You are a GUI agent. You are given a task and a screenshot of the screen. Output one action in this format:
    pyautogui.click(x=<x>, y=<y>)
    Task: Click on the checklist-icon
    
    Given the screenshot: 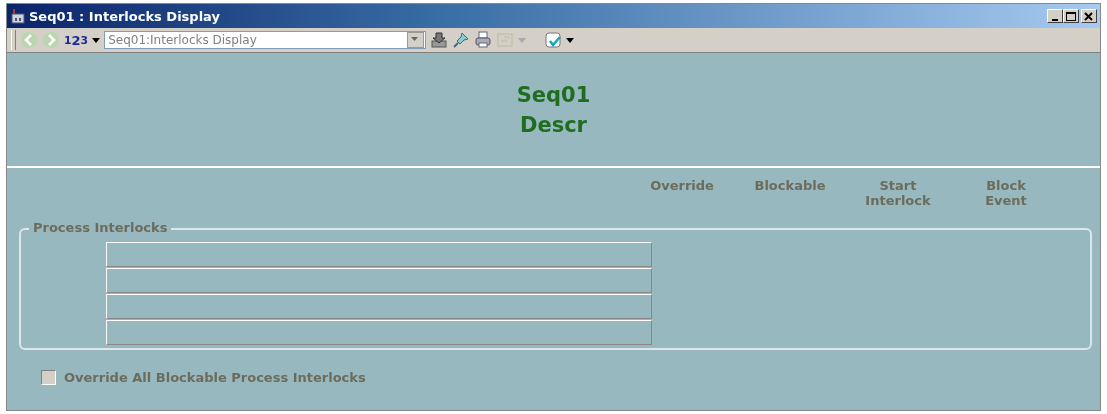 What is the action you would take?
    pyautogui.click(x=553, y=40)
    